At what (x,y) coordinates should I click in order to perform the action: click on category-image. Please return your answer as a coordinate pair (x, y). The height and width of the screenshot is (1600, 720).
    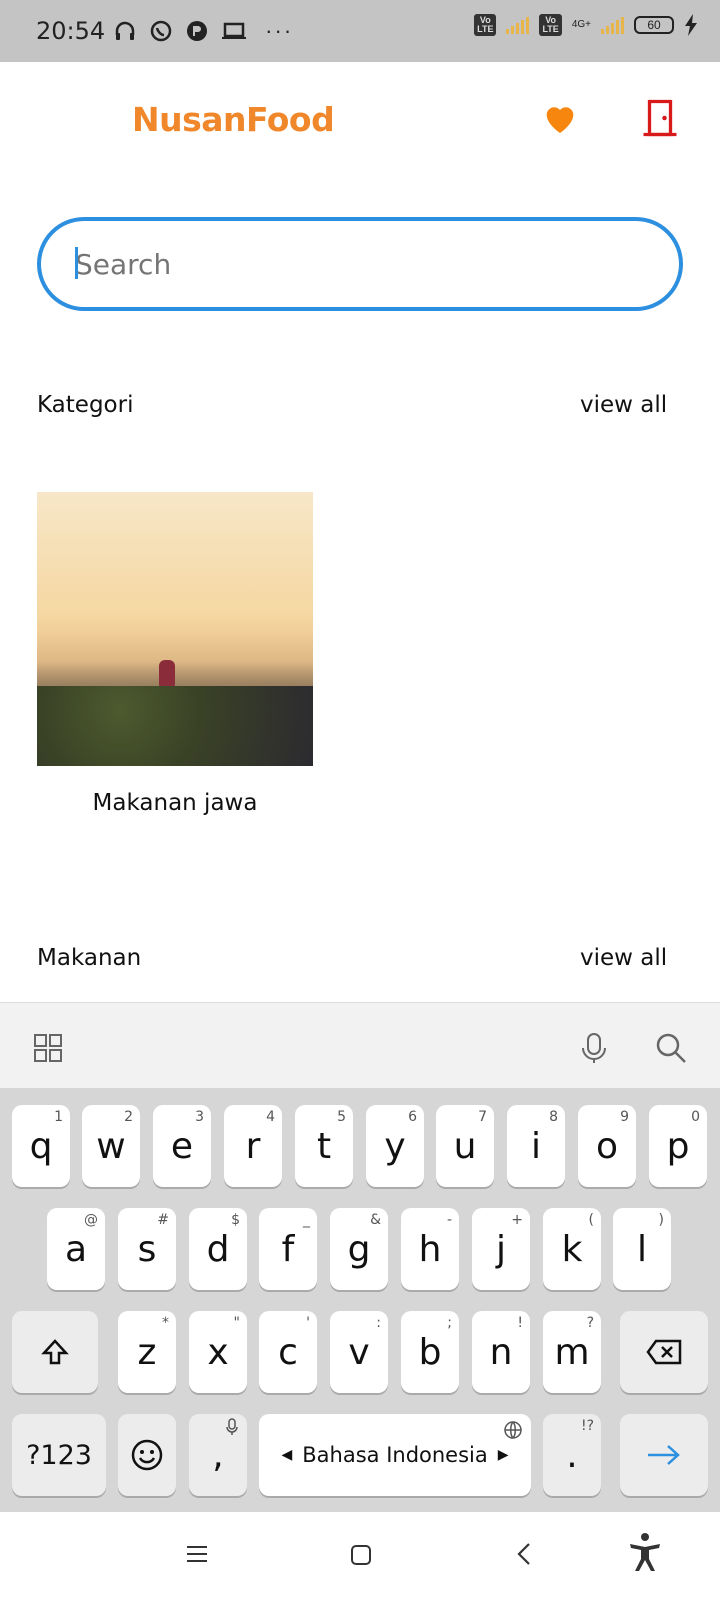
    Looking at the image, I should click on (175, 629).